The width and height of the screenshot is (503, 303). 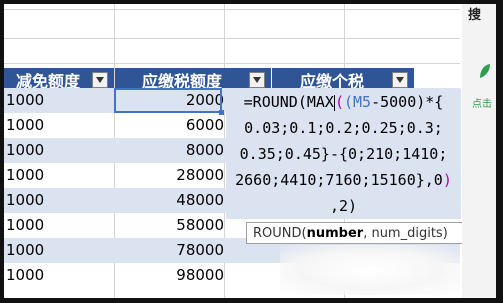 I want to click on tooltip-remaining-args: , num_digits), so click(x=405, y=233).